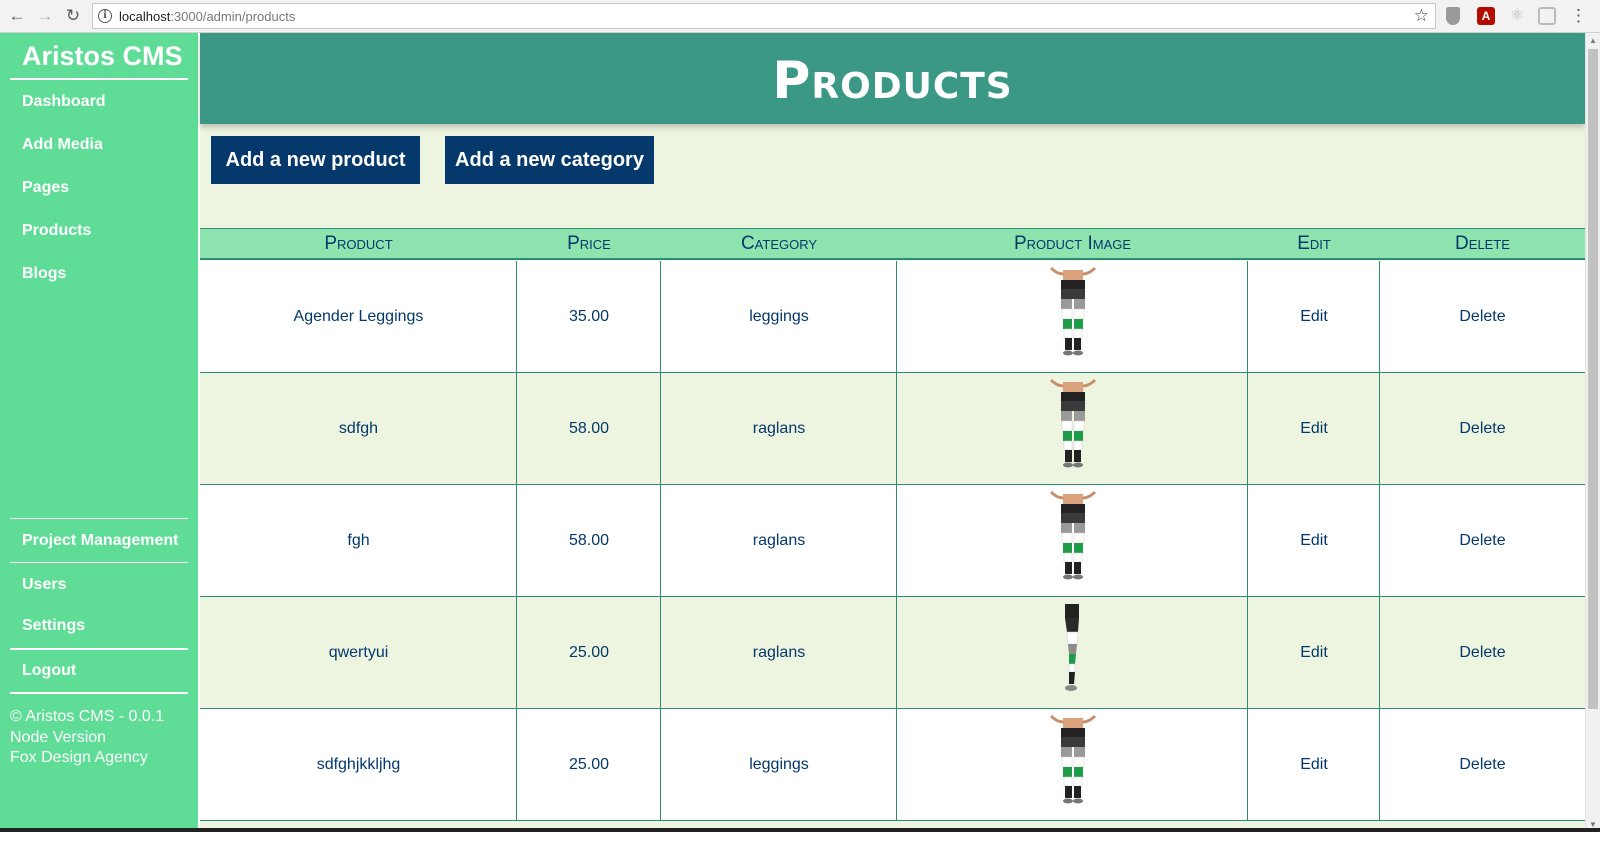 Image resolution: width=1600 pixels, height=858 pixels. What do you see at coordinates (358, 428) in the screenshot?
I see `cell-product: sdfgh` at bounding box center [358, 428].